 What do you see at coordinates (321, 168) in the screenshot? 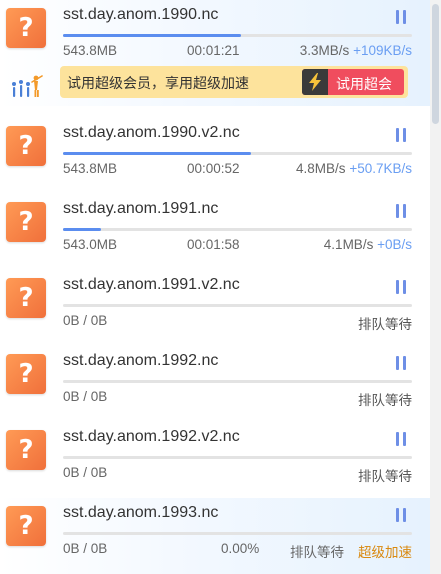
I see `speed-value: 4.8MB/s` at bounding box center [321, 168].